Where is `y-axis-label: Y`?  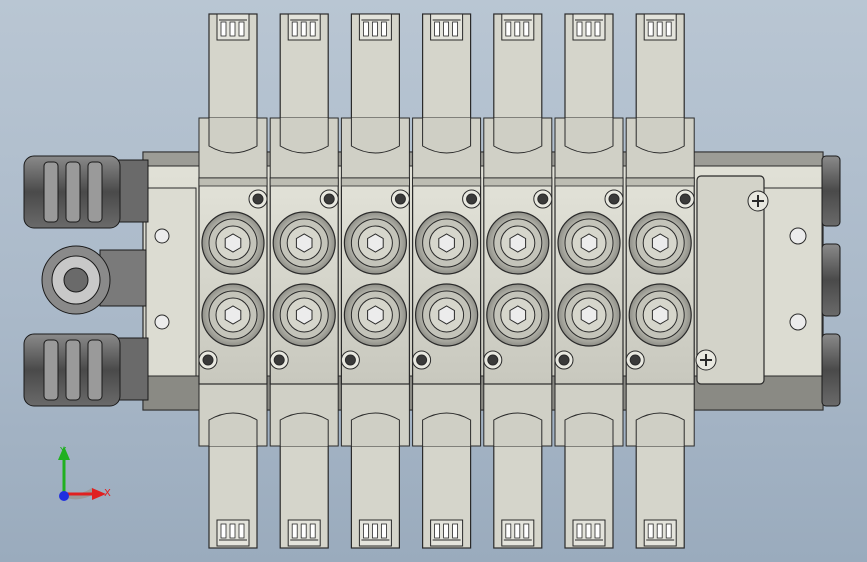 y-axis-label: Y is located at coordinates (63, 451).